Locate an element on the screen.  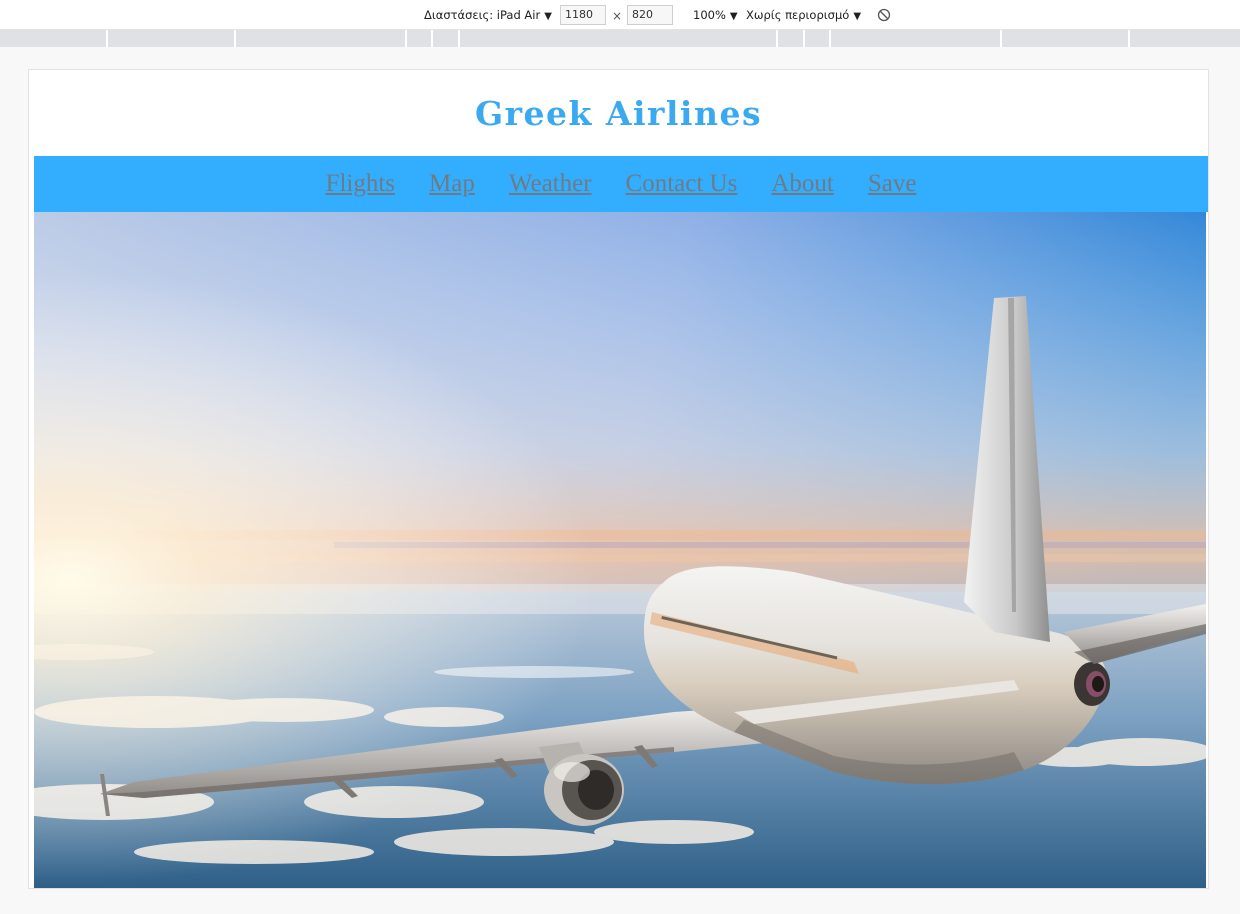
width-input: 1180 is located at coordinates (583, 15).